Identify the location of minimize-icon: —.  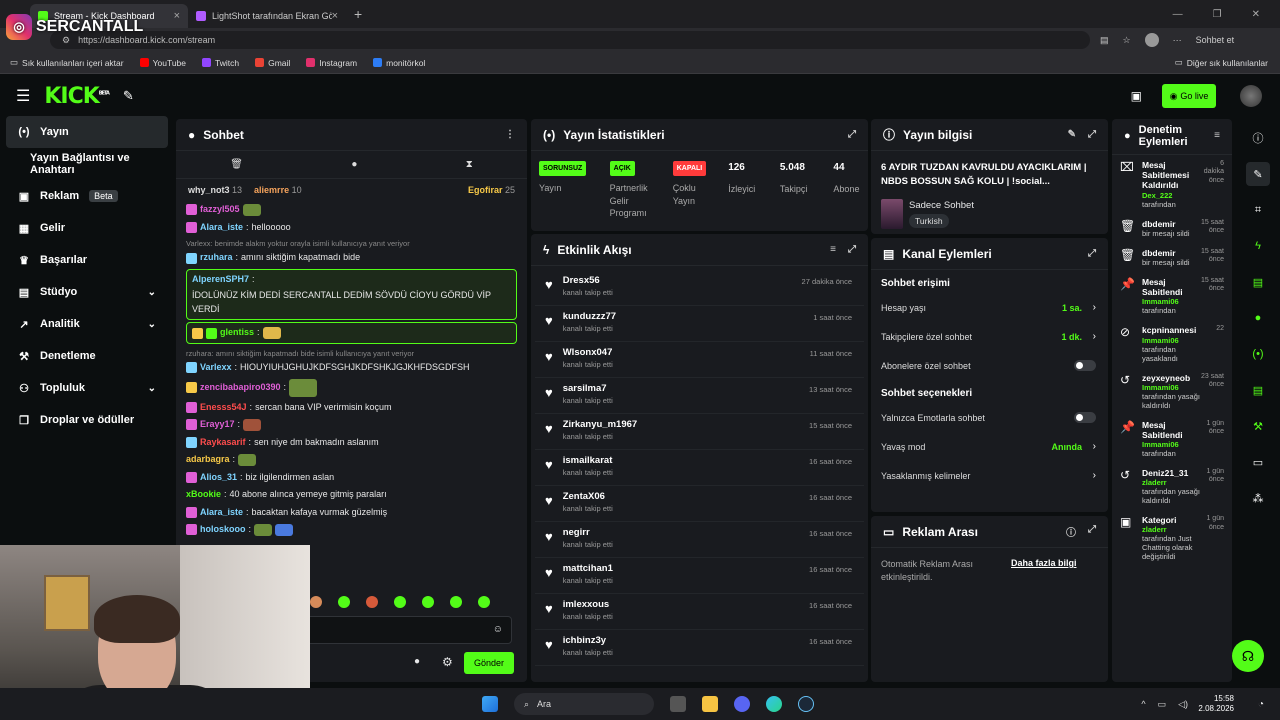
(1178, 14).